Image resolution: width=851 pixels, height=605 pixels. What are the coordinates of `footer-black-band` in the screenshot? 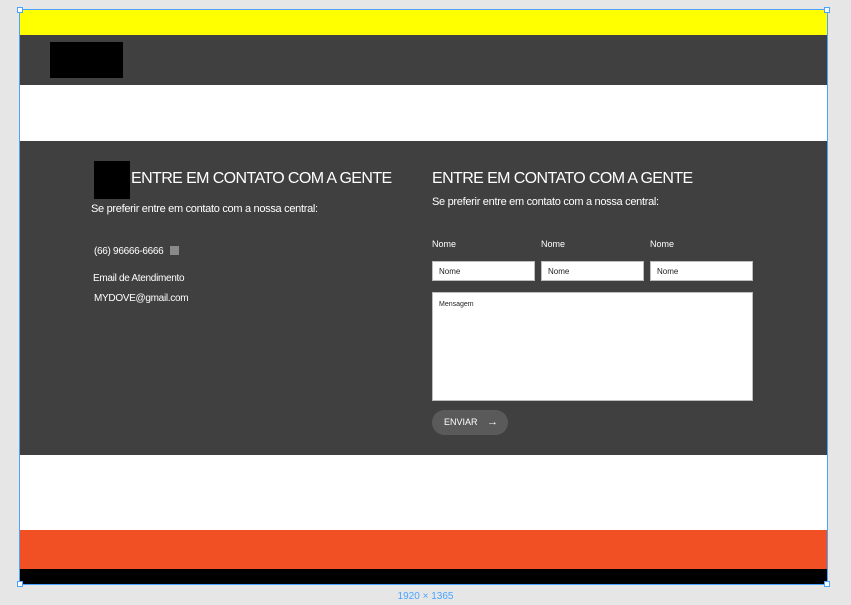 It's located at (423, 576).